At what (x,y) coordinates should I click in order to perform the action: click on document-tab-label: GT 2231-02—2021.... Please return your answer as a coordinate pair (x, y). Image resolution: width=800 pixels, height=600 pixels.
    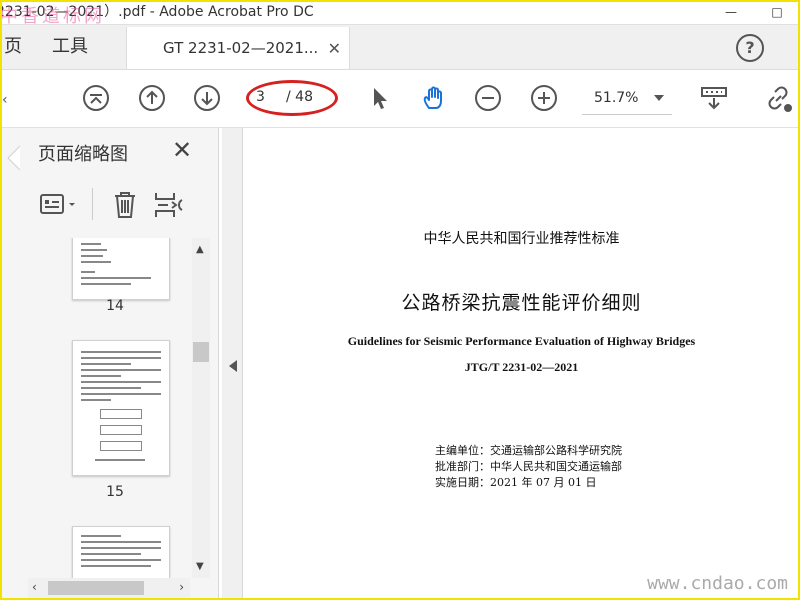
    Looking at the image, I should click on (241, 48).